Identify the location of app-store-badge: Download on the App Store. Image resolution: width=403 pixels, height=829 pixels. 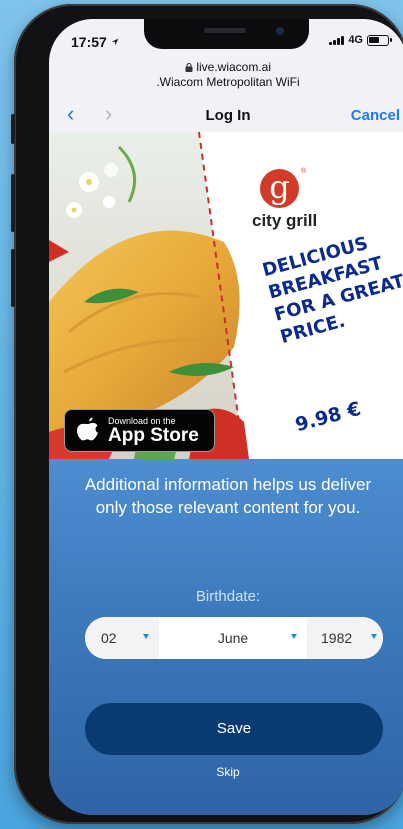
(139, 430).